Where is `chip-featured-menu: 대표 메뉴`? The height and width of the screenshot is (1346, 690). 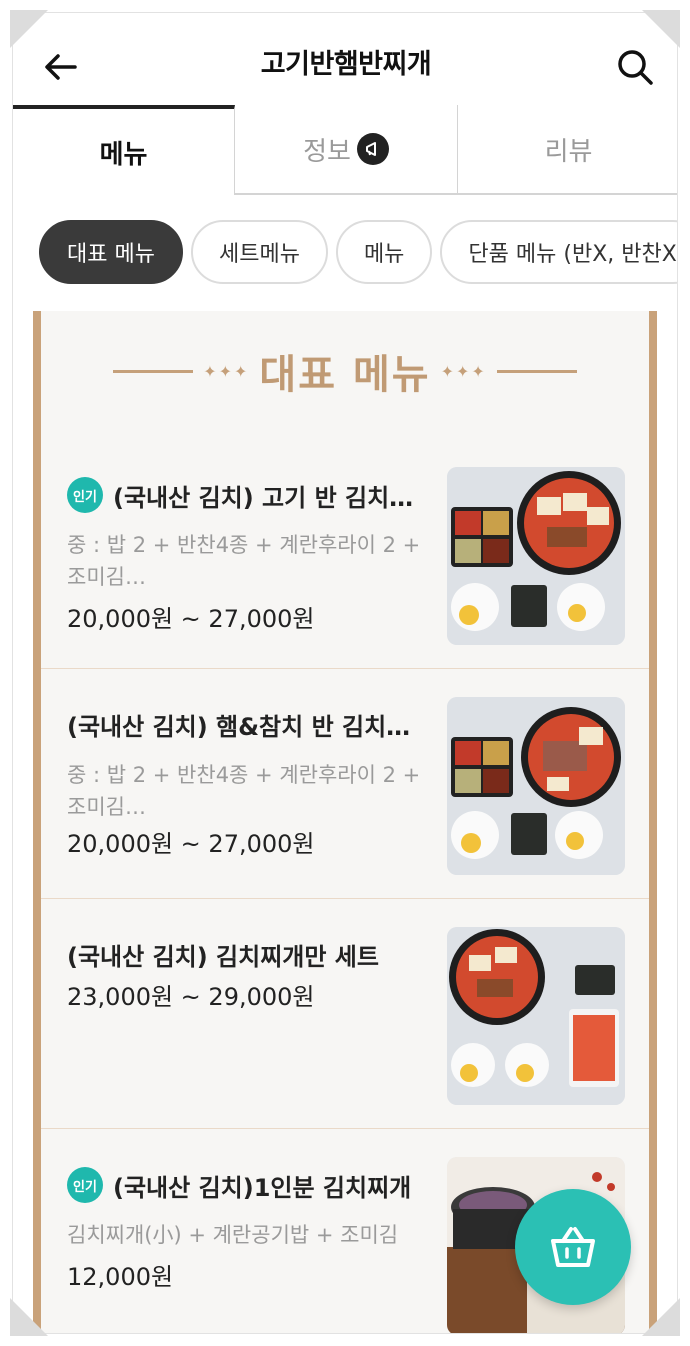 chip-featured-menu: 대표 메뉴 is located at coordinates (111, 252).